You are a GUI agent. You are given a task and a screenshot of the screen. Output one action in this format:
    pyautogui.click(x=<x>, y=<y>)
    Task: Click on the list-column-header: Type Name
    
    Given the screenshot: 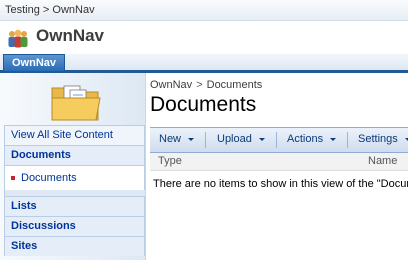 What is the action you would take?
    pyautogui.click(x=279, y=162)
    